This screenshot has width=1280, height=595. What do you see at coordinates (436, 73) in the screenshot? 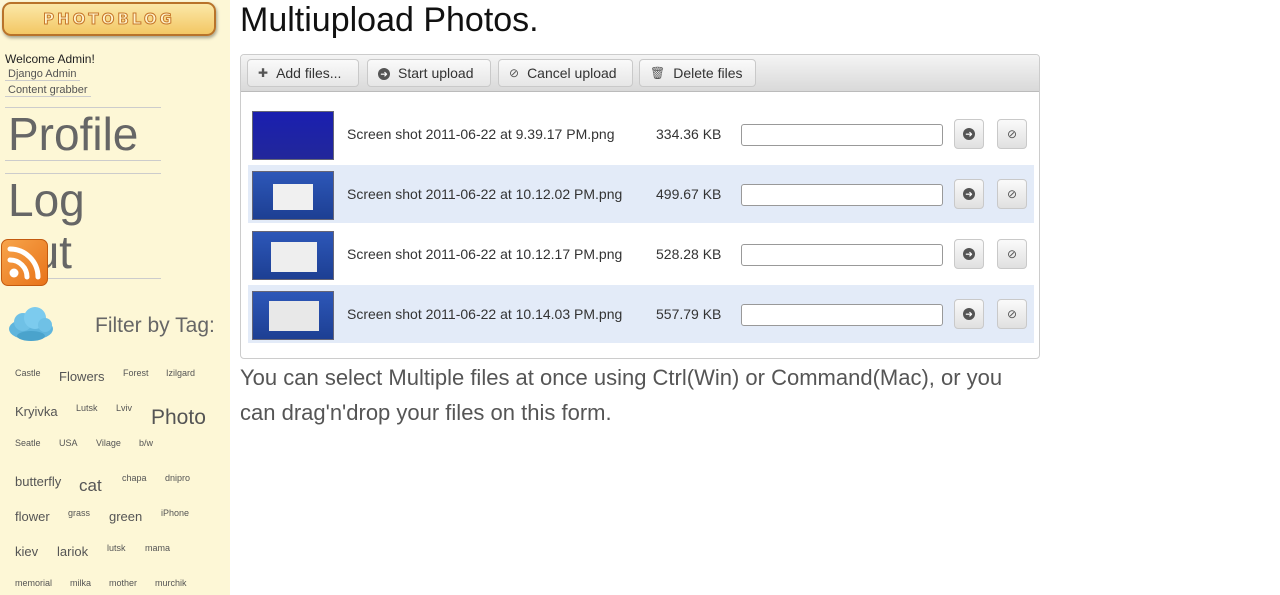
I see `start-upload-label: Start upload` at bounding box center [436, 73].